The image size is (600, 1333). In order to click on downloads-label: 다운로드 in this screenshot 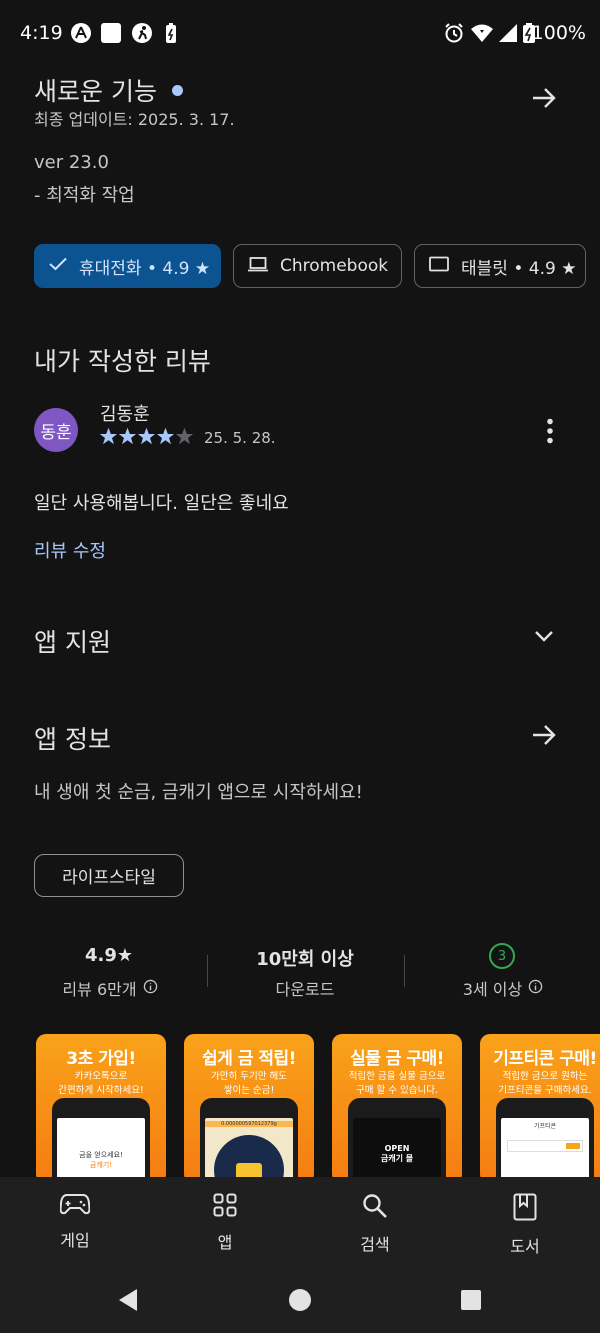, I will do `click(305, 989)`.